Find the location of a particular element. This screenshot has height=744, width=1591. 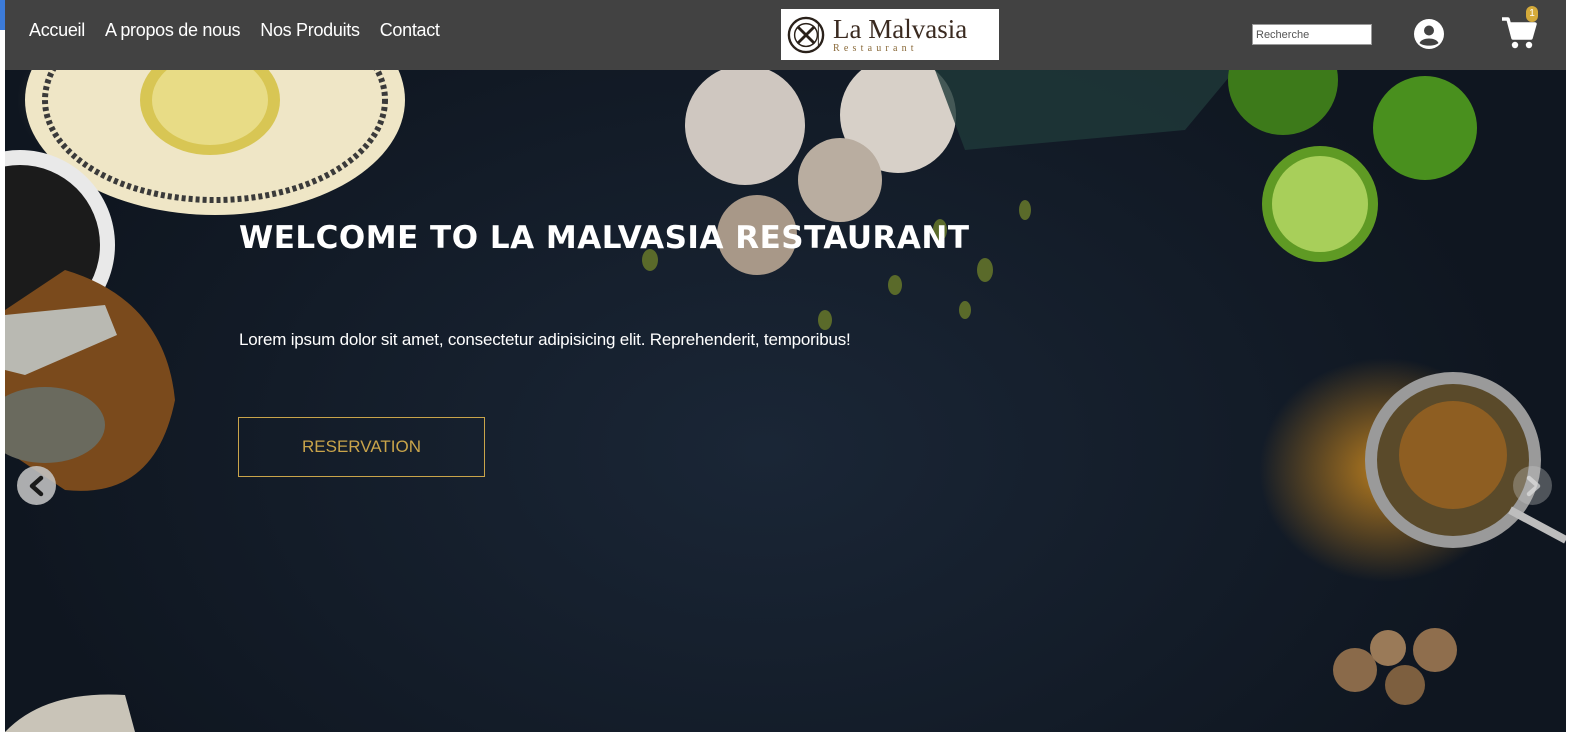

carousel-prev-button is located at coordinates (36, 485).